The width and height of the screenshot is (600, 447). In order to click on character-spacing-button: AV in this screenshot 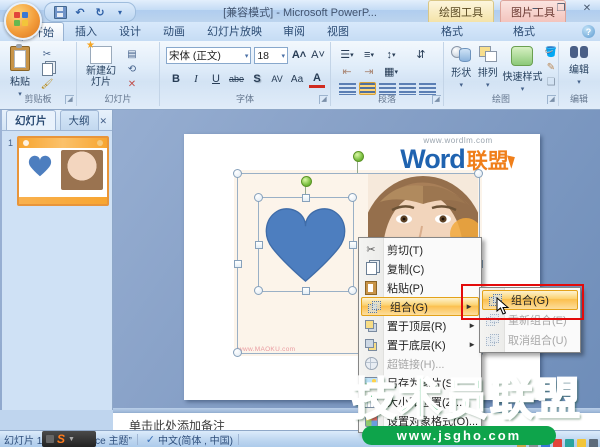, I will do `click(277, 79)`.